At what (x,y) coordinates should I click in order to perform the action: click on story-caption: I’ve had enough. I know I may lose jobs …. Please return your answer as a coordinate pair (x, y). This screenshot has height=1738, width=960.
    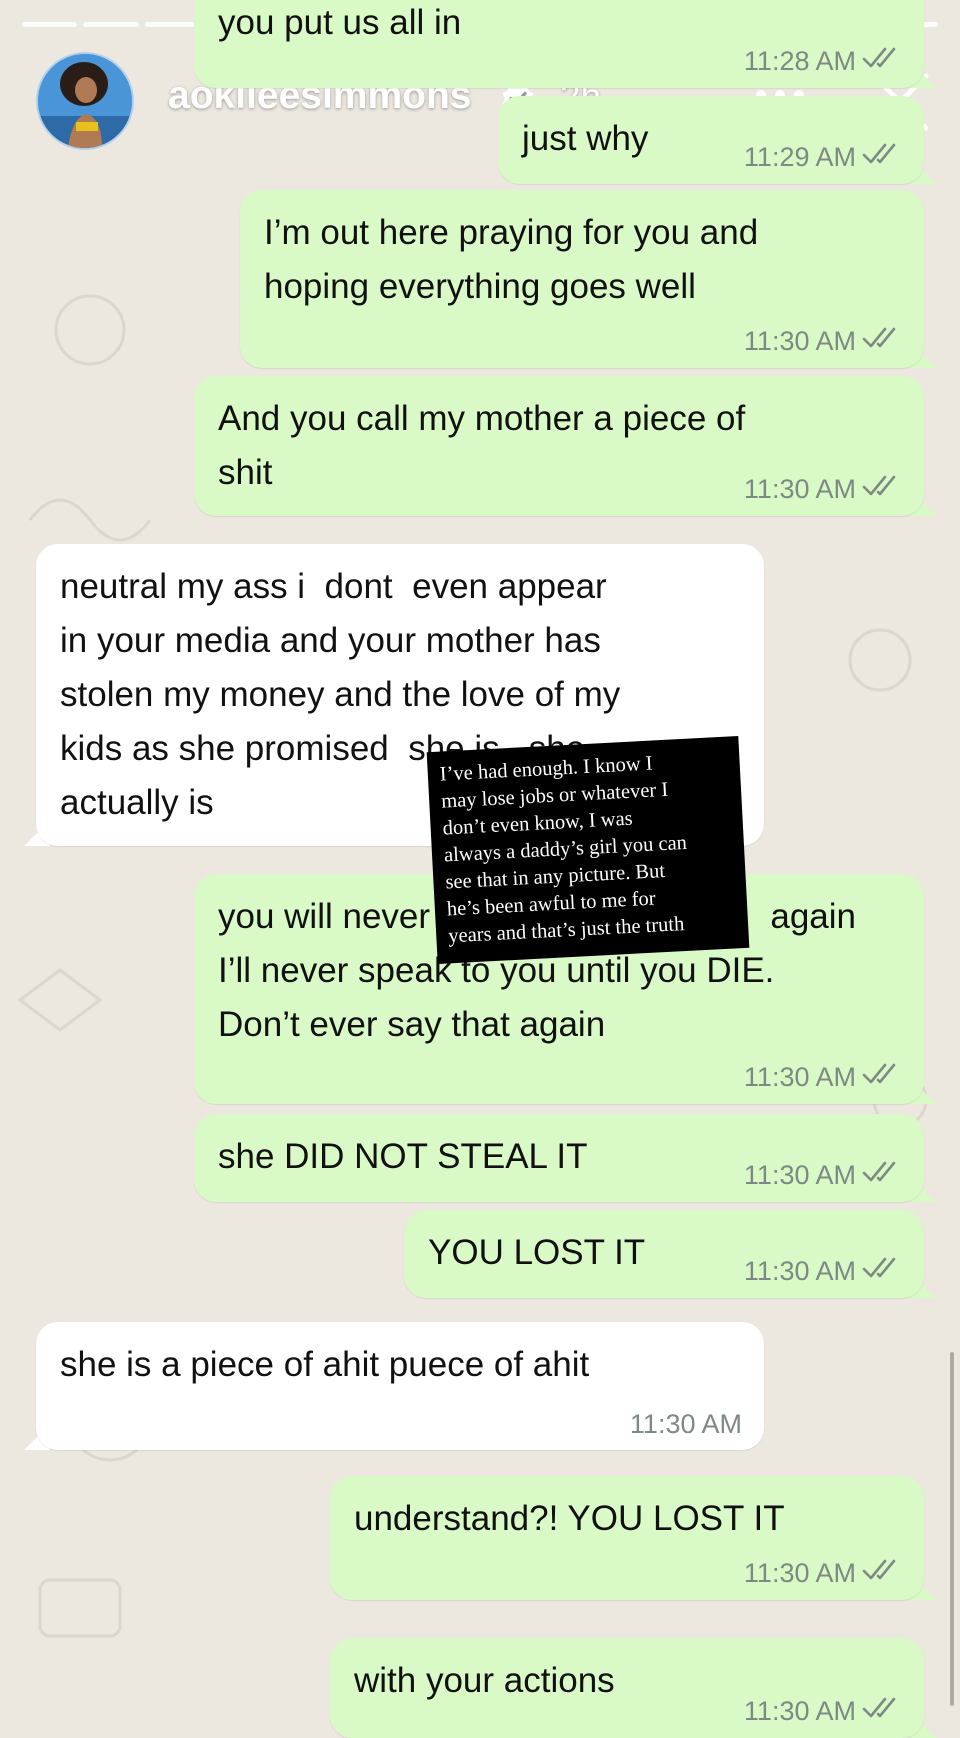
    Looking at the image, I should click on (588, 850).